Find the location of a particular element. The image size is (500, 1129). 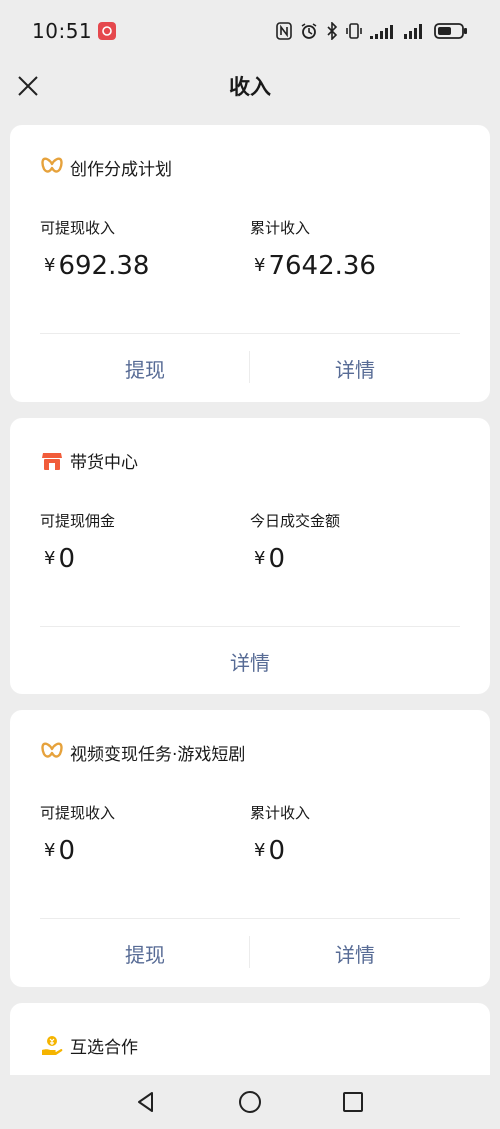

system-nav-bar is located at coordinates (250, 1102).